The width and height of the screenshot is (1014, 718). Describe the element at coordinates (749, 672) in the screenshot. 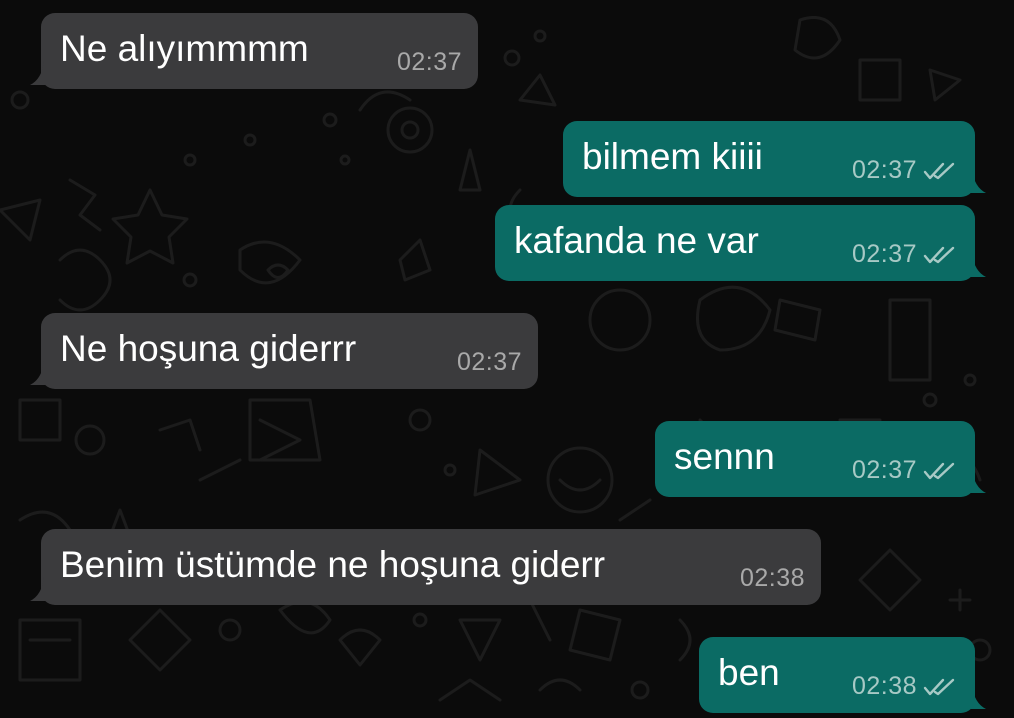

I see `message-text: ben` at that location.